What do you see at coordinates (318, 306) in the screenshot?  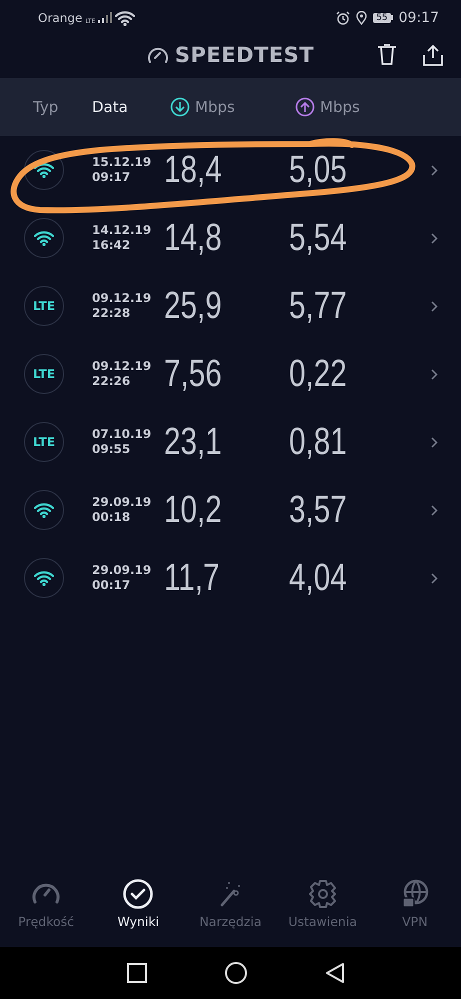 I see `upload-speed: 5,77` at bounding box center [318, 306].